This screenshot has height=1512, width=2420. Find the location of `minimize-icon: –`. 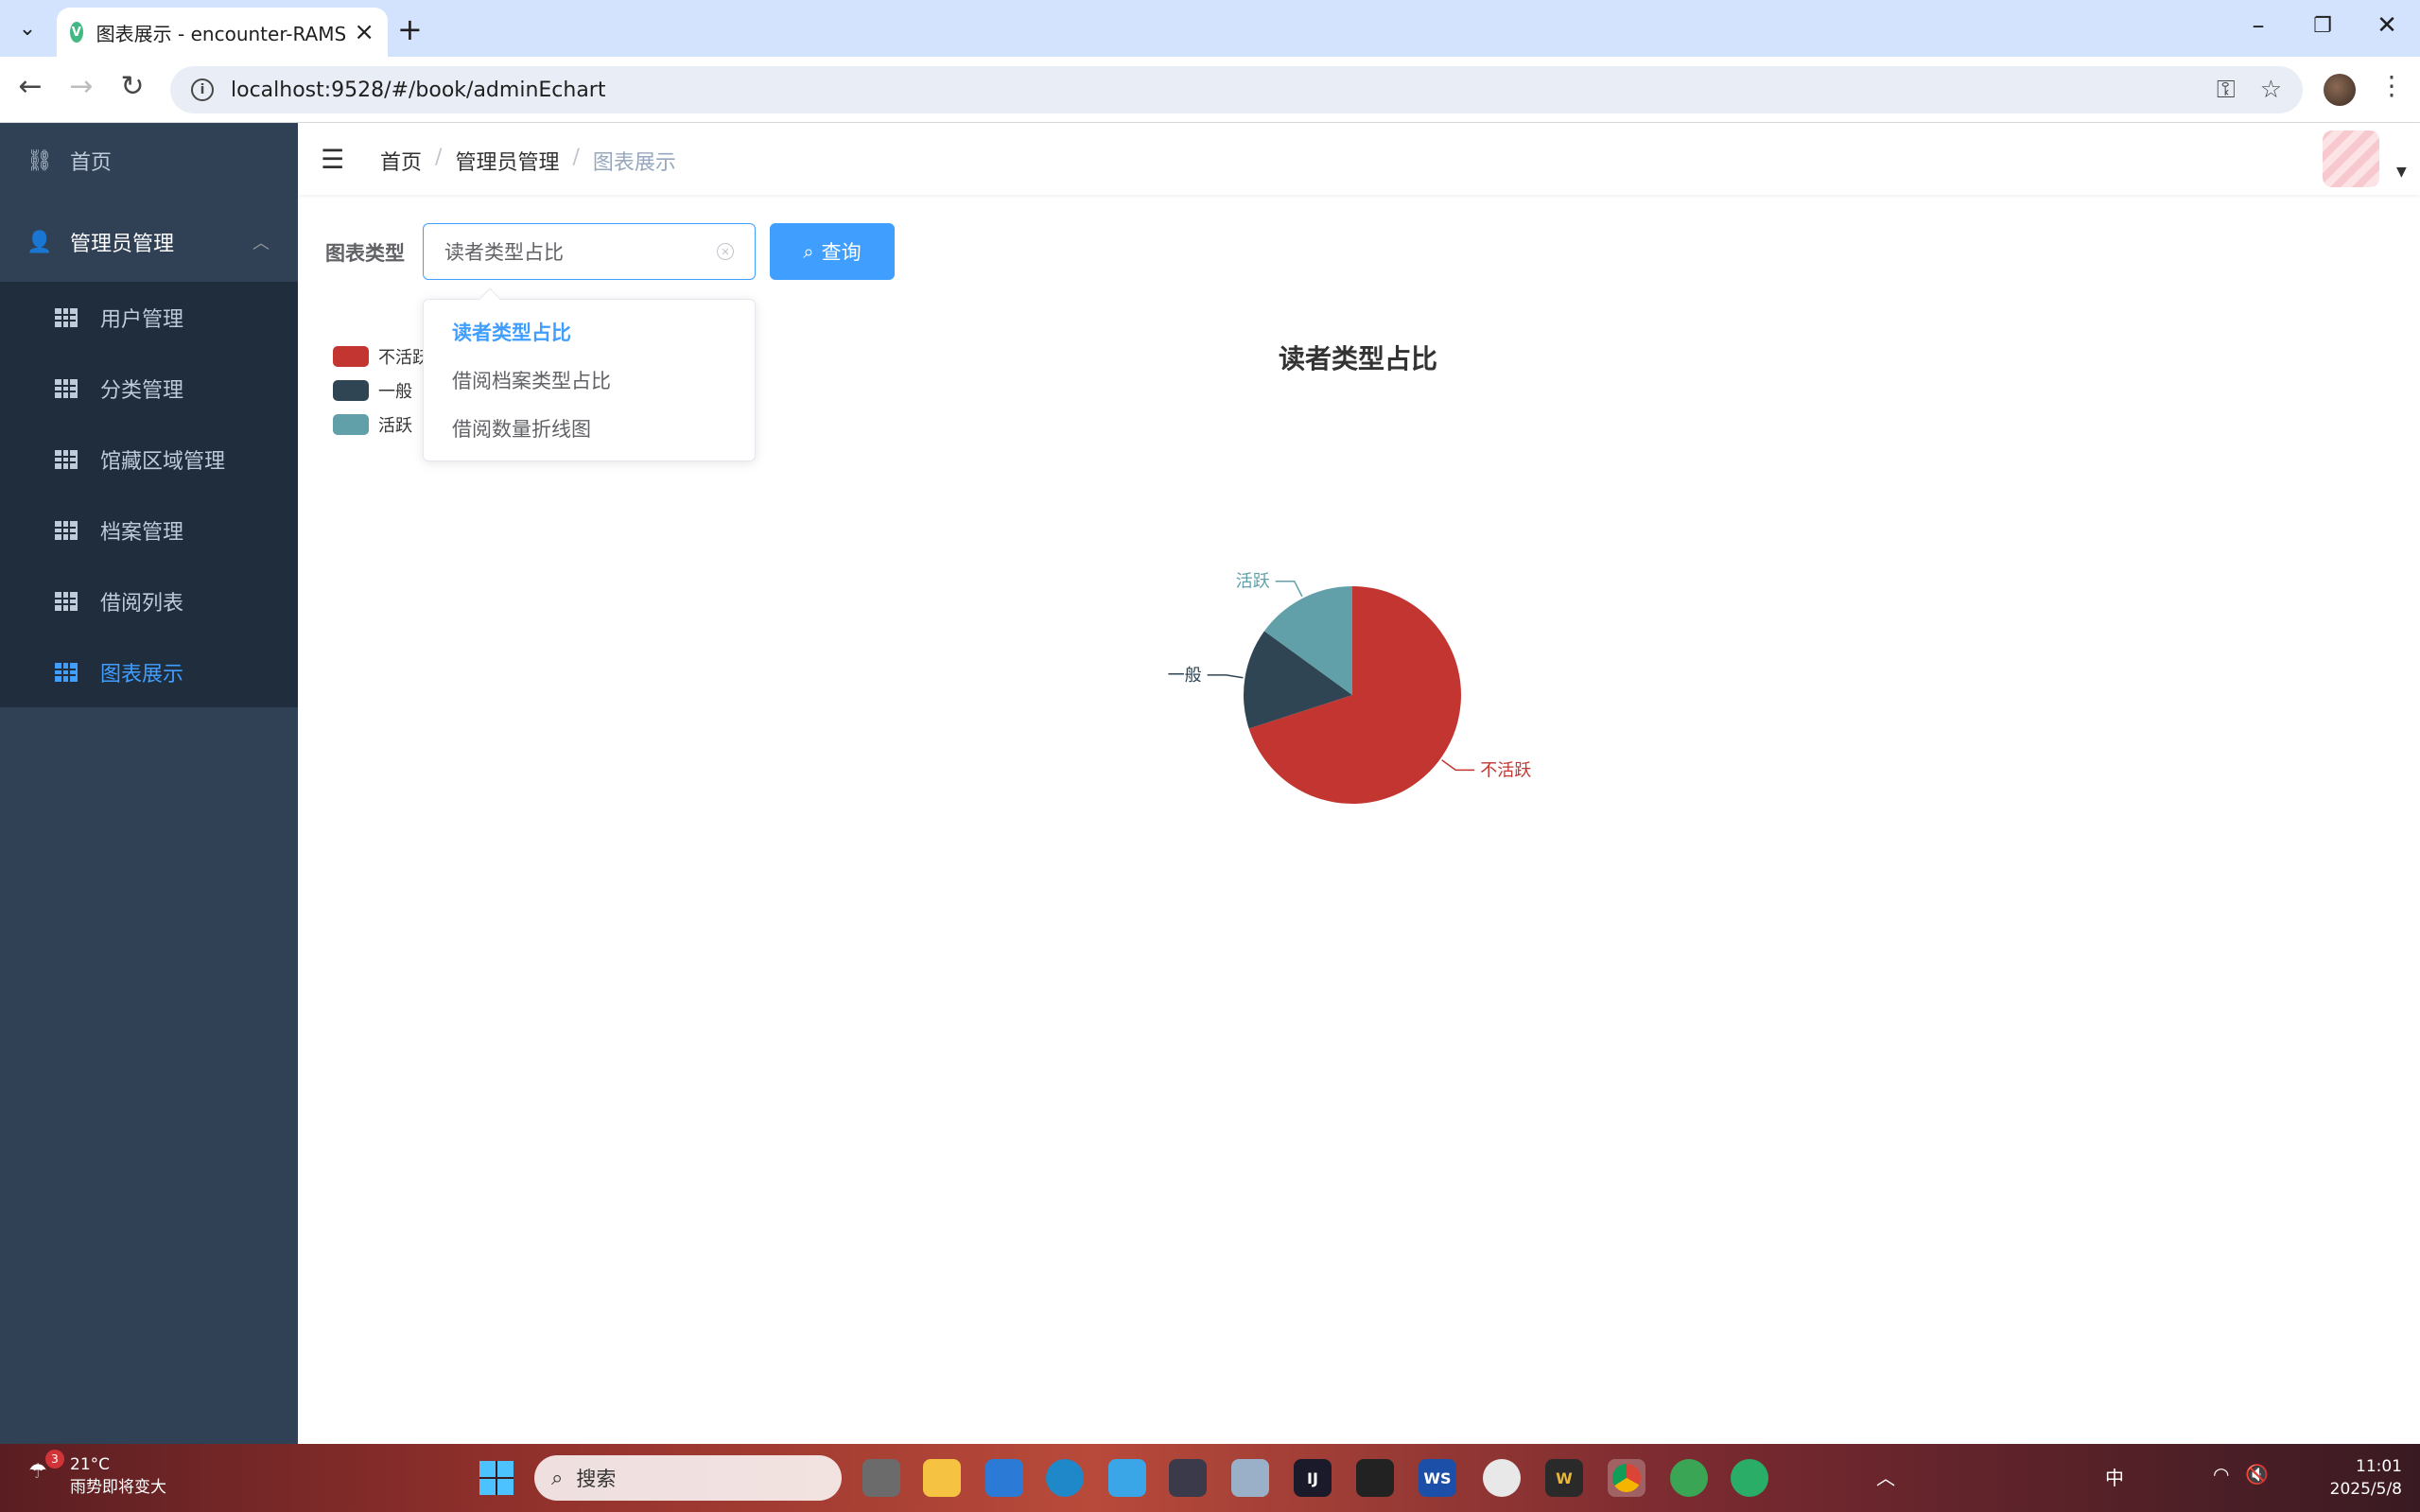

minimize-icon: – is located at coordinates (2258, 25).